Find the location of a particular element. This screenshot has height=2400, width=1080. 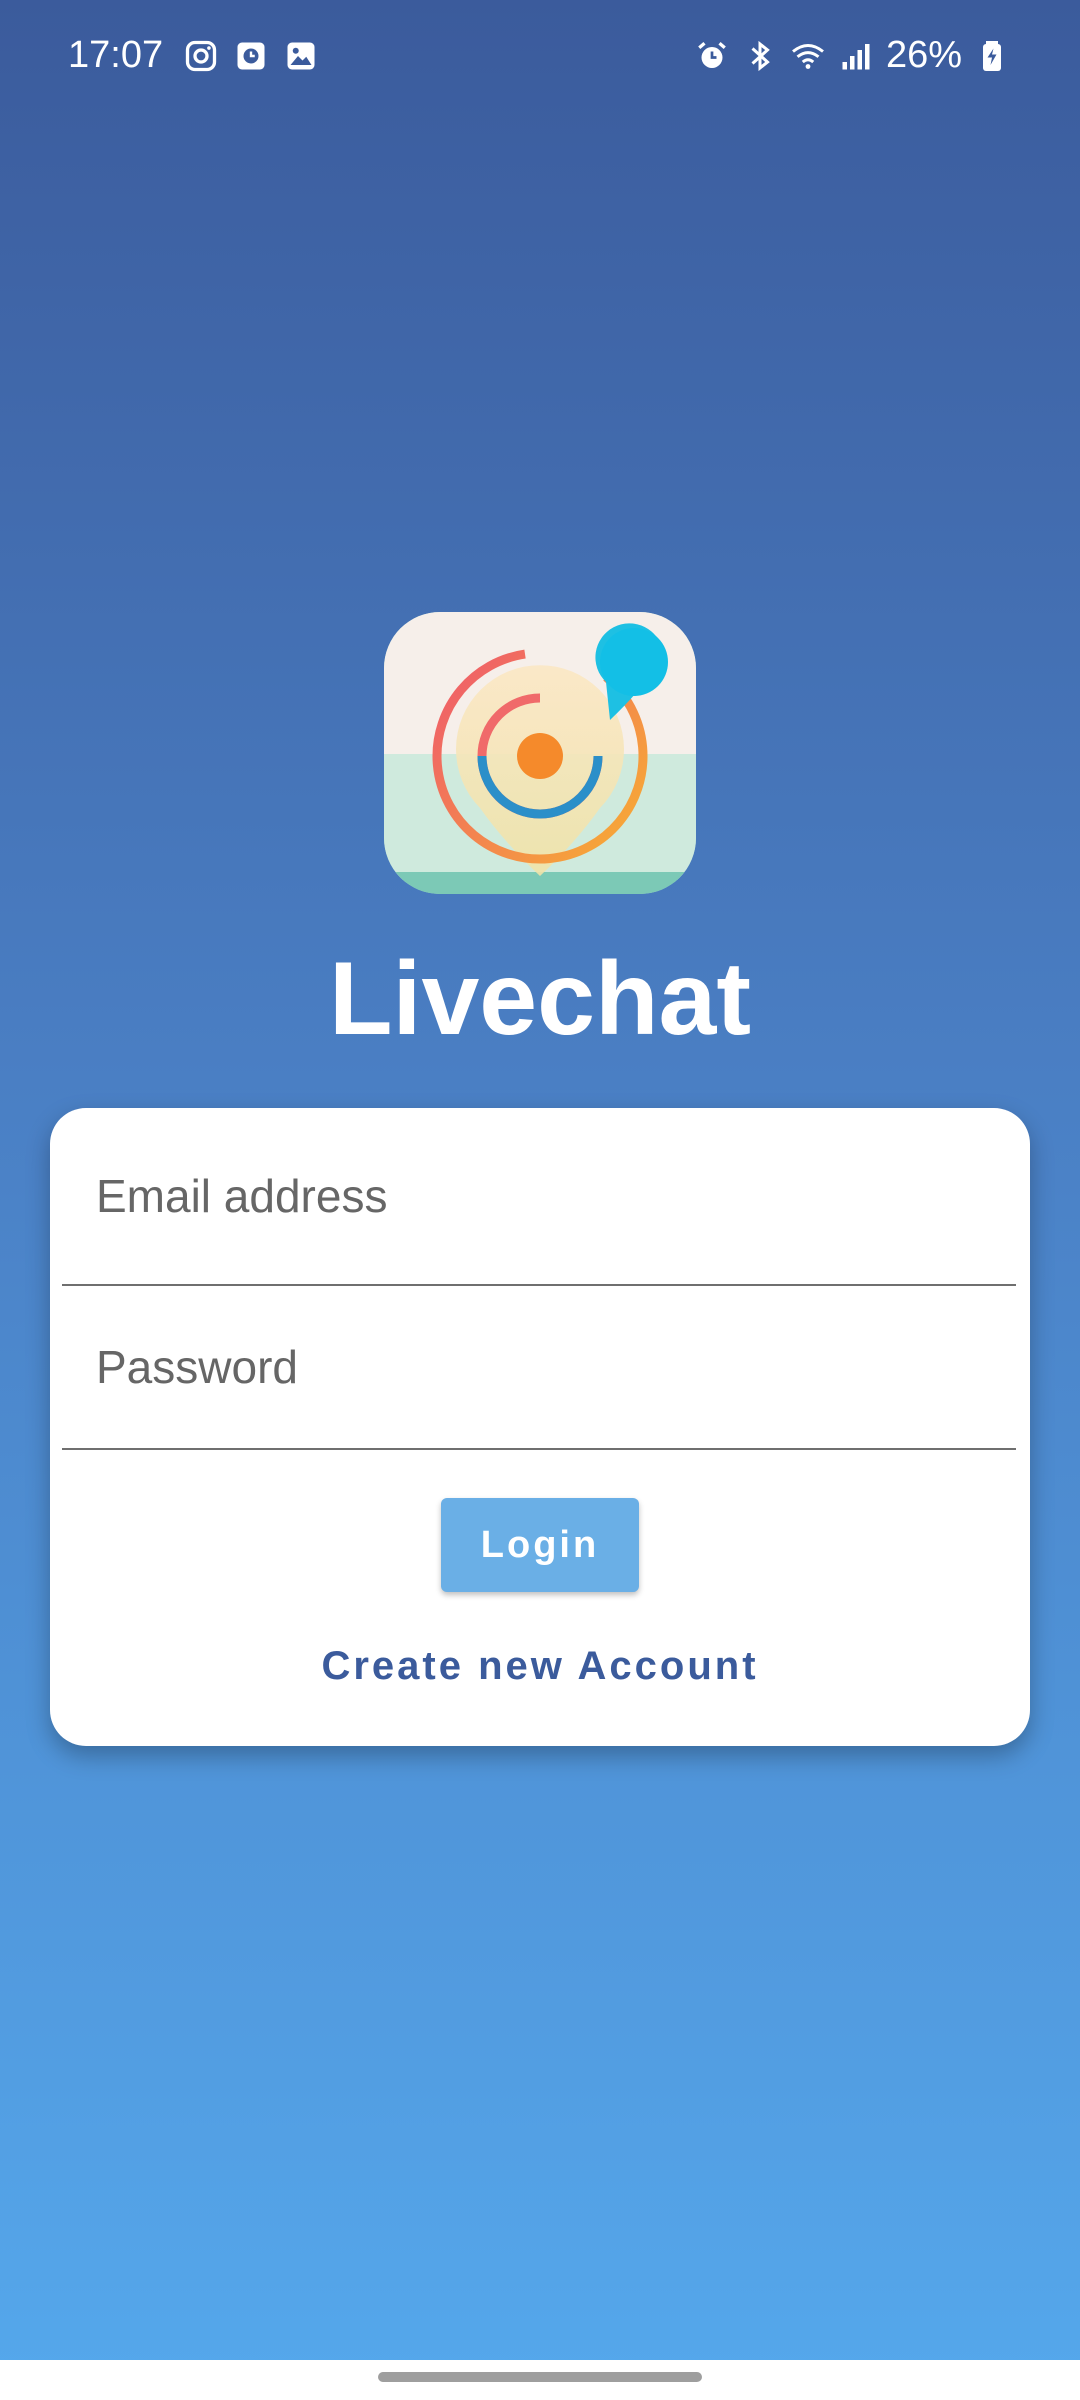

password-field is located at coordinates (539, 1367).